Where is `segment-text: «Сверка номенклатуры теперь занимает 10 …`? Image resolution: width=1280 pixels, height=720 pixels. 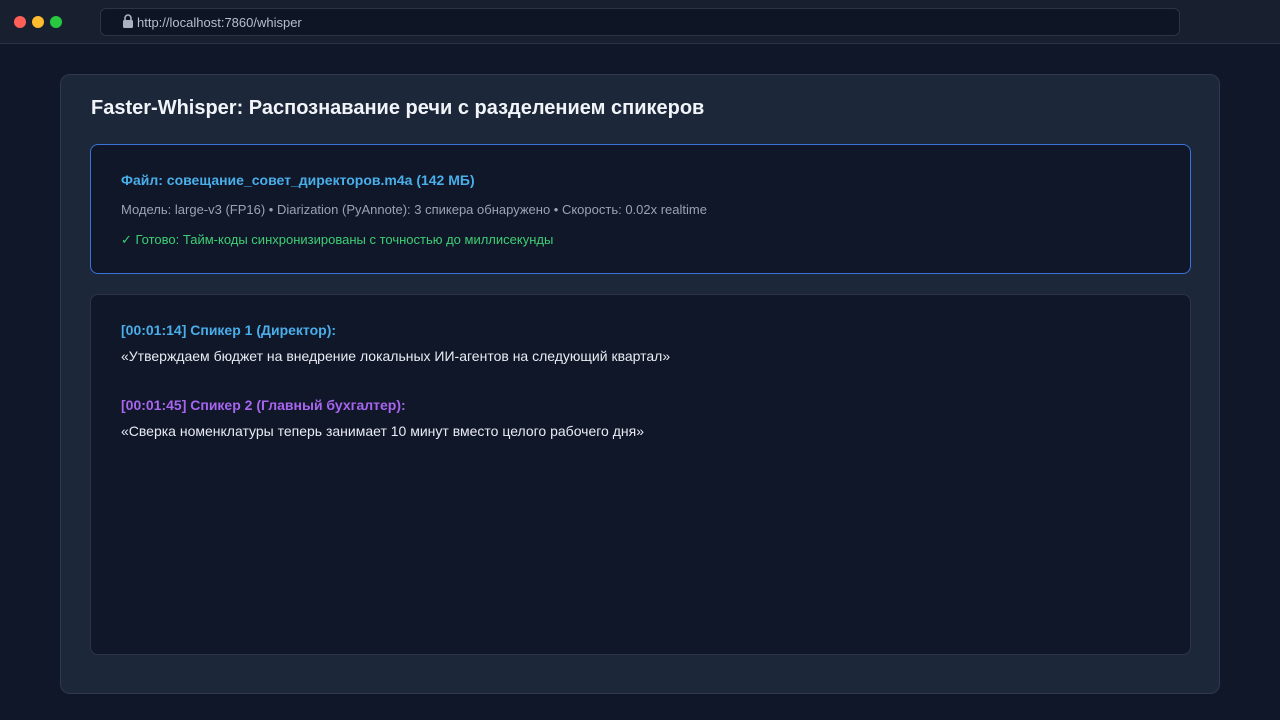
segment-text: «Сверка номенклатуры теперь занимает 10 … is located at coordinates (382, 431).